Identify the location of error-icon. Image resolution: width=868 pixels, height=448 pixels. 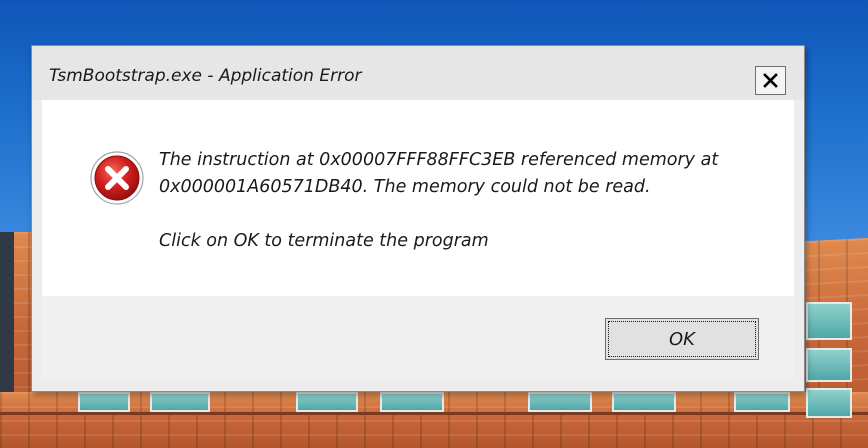
(117, 178).